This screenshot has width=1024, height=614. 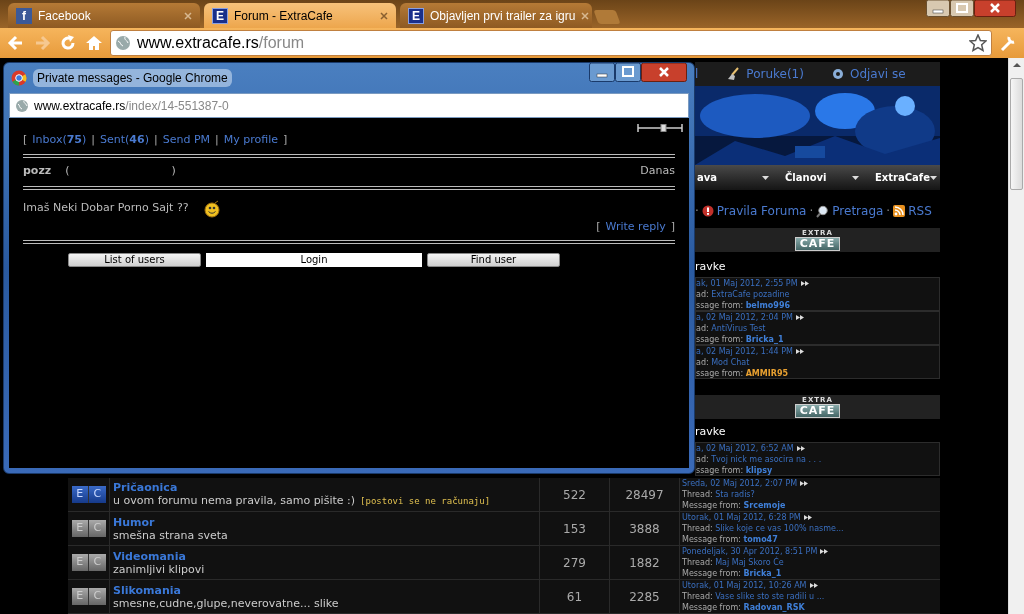 I want to click on caret-icon, so click(x=765, y=177).